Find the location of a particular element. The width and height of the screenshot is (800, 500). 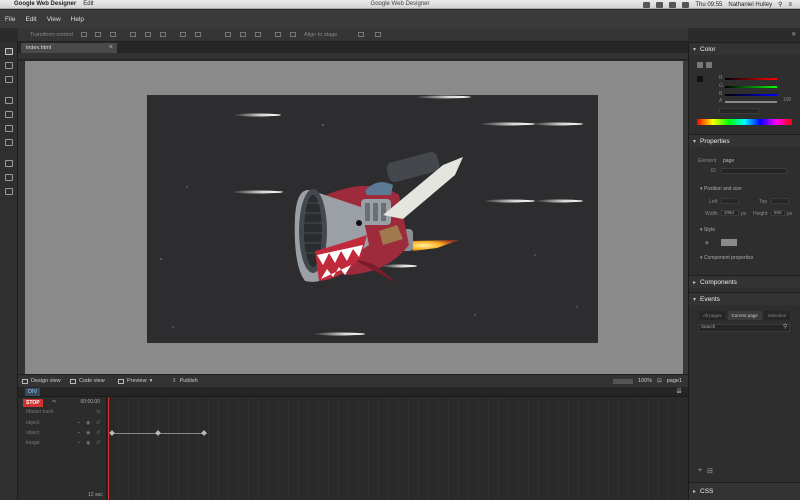

preview-button: Preview ▾ is located at coordinates (135, 381).